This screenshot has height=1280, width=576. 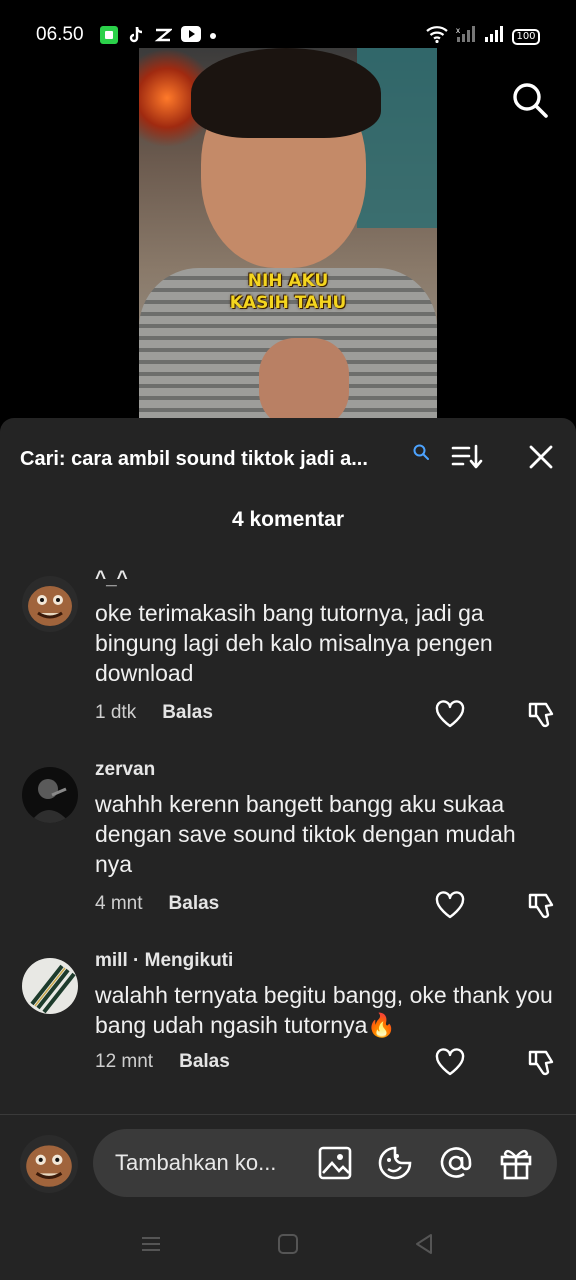 What do you see at coordinates (164, 961) in the screenshot?
I see `comment-username: mill · Mengikuti` at bounding box center [164, 961].